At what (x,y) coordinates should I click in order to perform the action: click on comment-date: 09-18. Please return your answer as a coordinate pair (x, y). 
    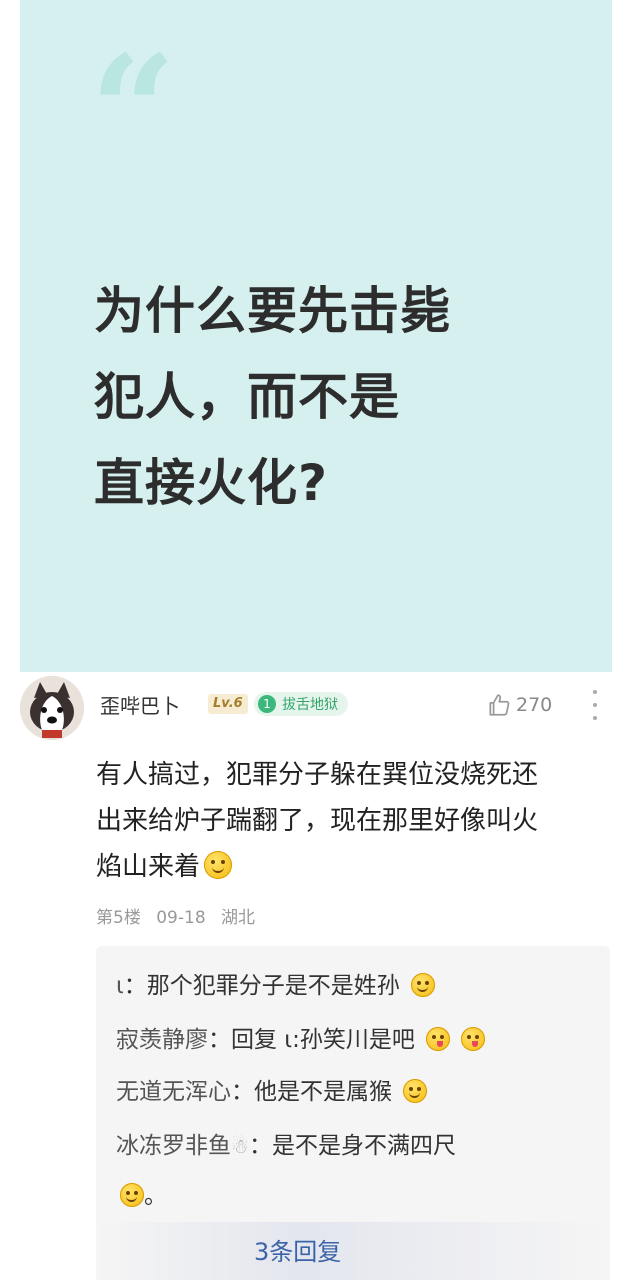
    Looking at the image, I should click on (181, 918).